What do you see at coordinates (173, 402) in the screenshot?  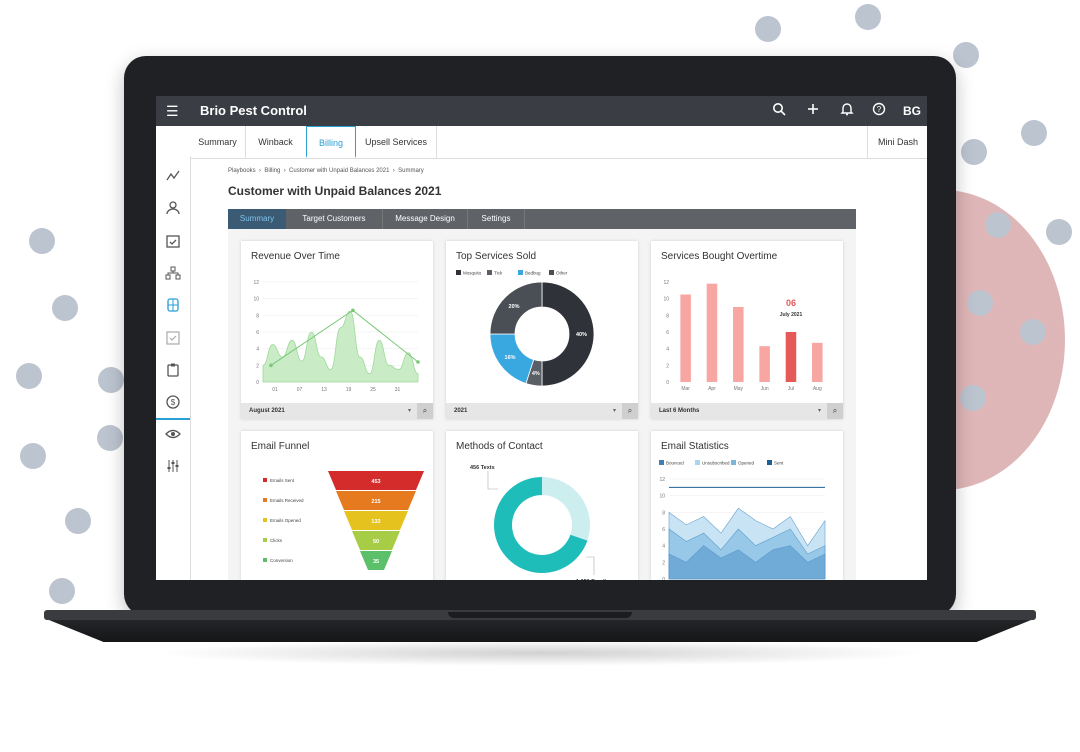 I see `dollar-icon: $` at bounding box center [173, 402].